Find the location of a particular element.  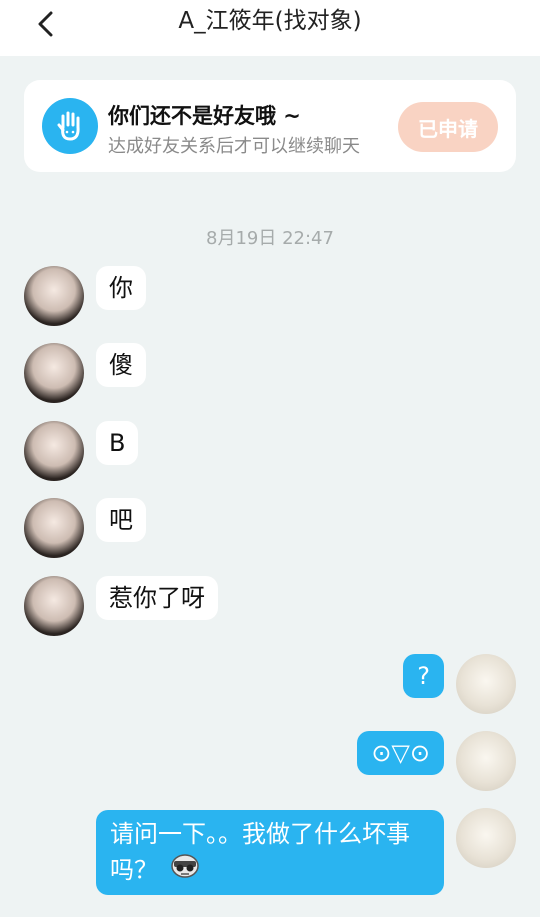

message-row: ⊙▽⊙ is located at coordinates (270, 762).